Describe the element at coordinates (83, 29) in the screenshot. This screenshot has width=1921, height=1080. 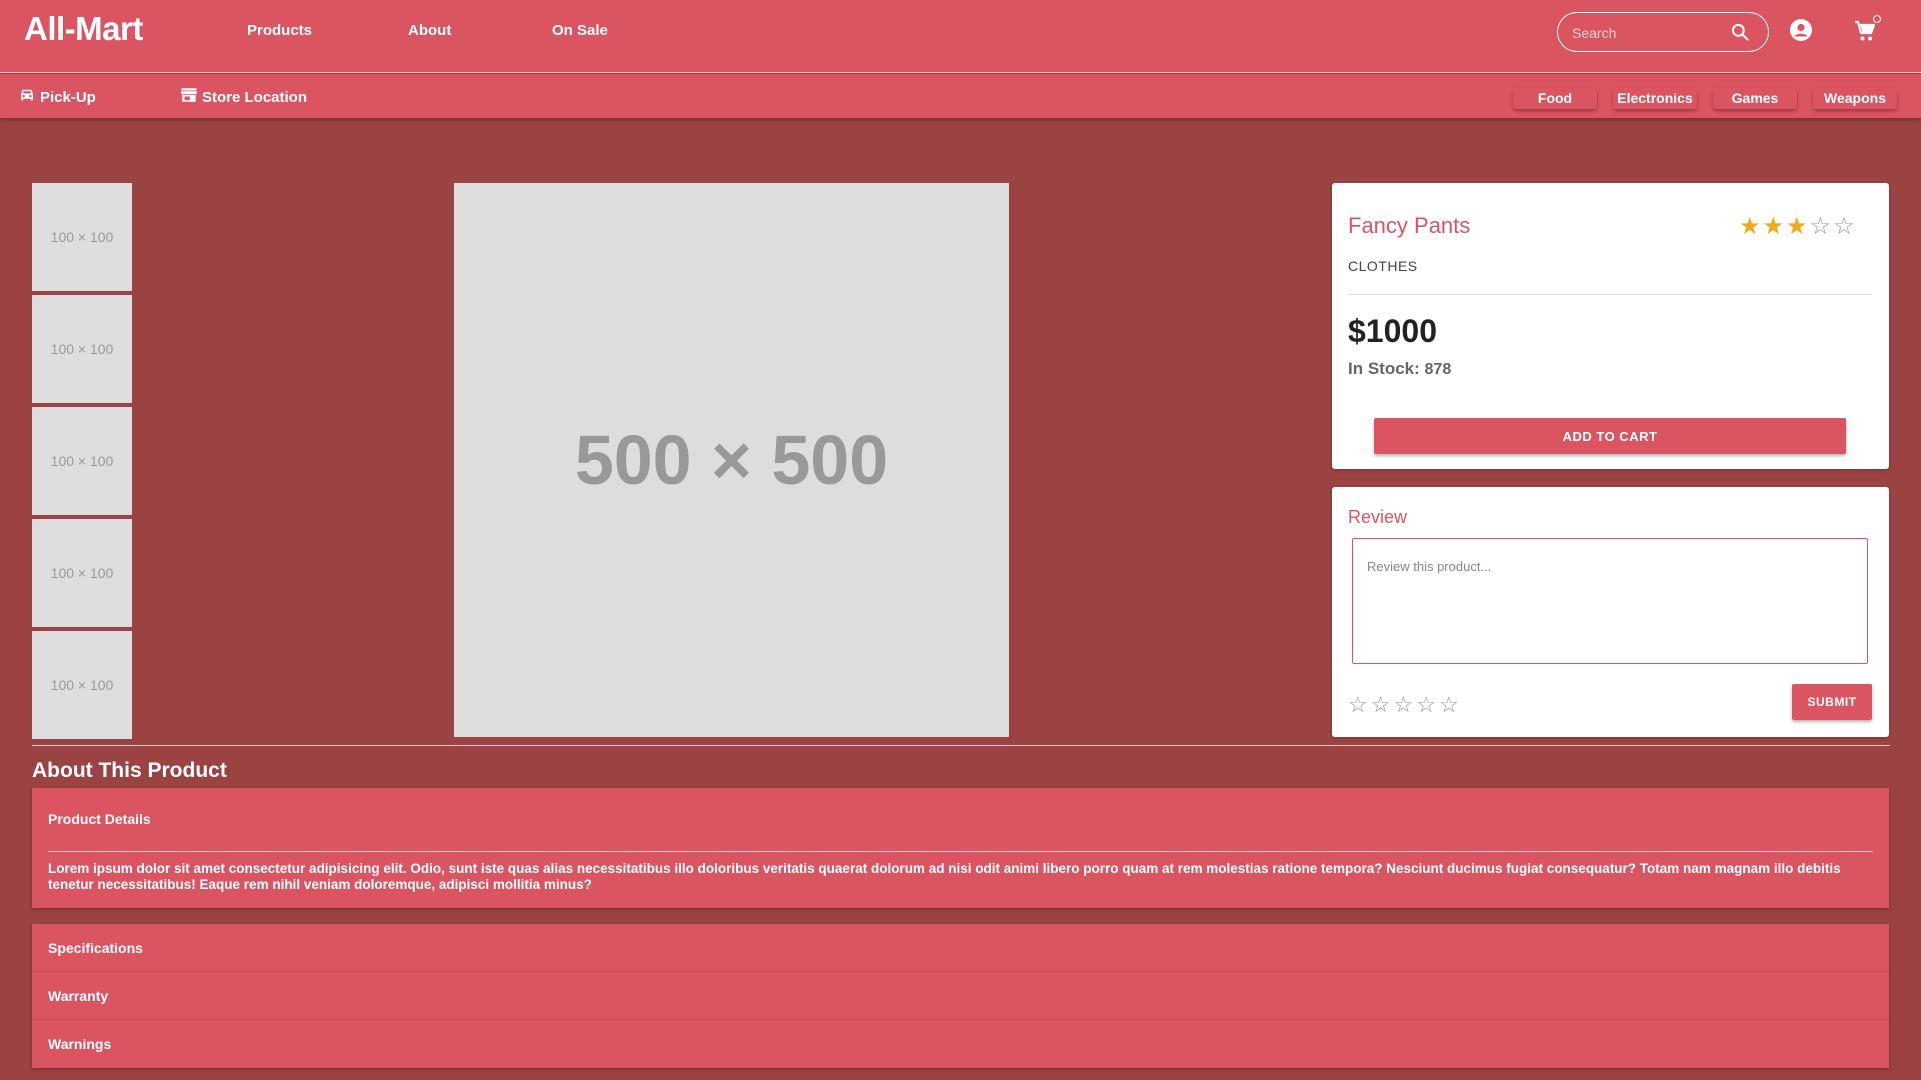
I see `brand-logo: All-Mart` at that location.